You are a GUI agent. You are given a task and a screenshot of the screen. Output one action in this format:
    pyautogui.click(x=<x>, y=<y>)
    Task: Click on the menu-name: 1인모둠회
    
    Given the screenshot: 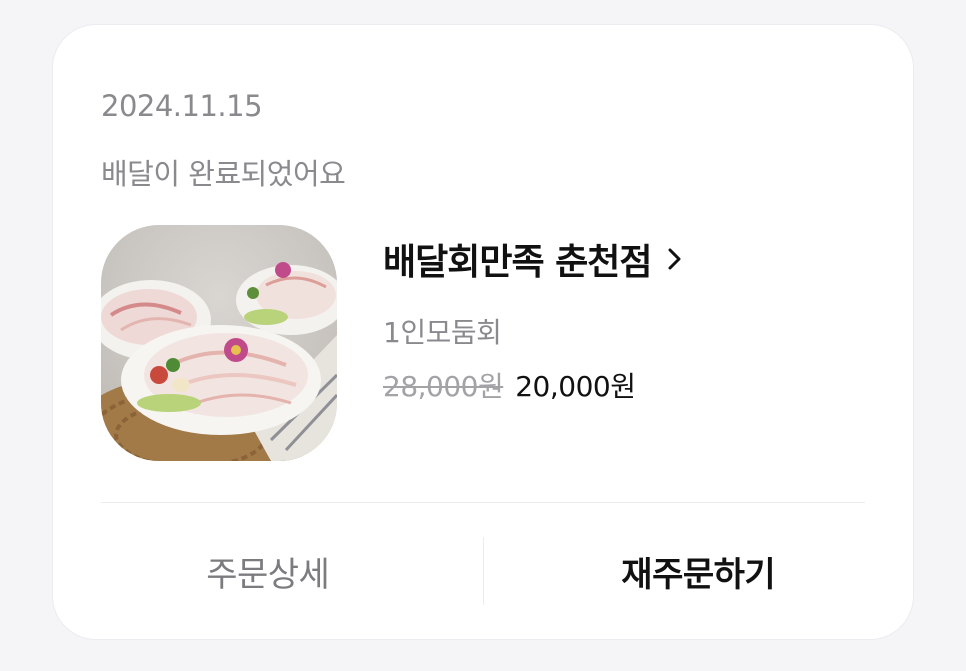 What is the action you would take?
    pyautogui.click(x=442, y=332)
    